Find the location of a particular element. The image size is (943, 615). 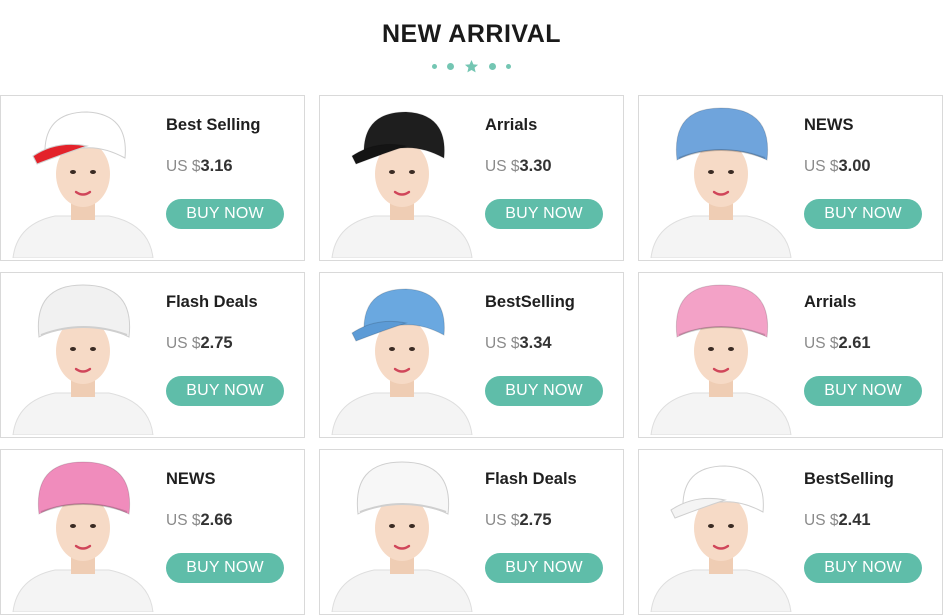

product-card: Best Selling US $3.16 BUY NOW is located at coordinates (152, 178).